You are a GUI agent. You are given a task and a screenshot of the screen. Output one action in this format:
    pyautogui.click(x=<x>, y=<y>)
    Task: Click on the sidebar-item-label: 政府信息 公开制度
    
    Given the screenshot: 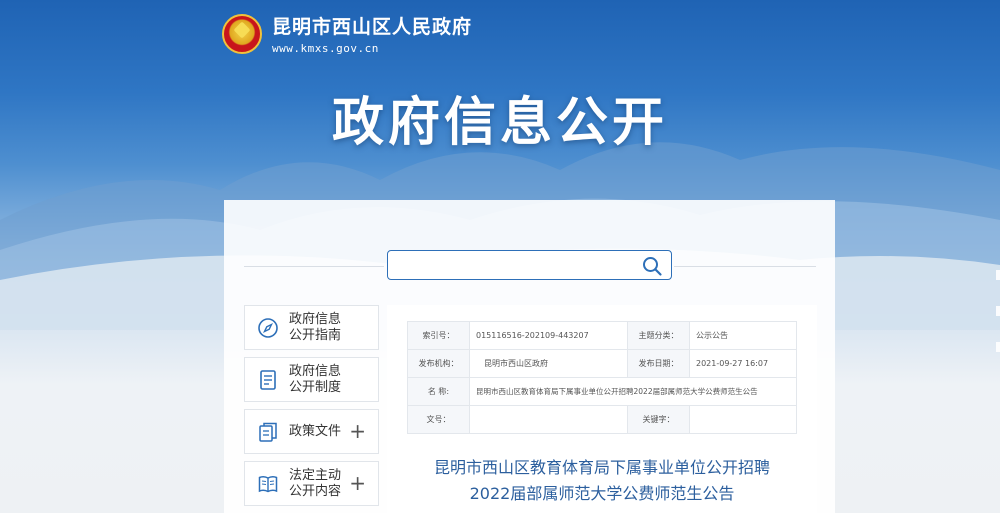 What is the action you would take?
    pyautogui.click(x=315, y=379)
    